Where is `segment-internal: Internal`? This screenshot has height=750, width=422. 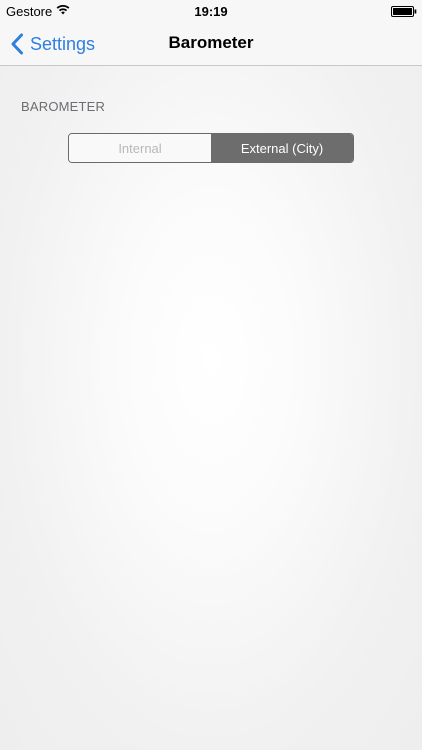
segment-internal: Internal is located at coordinates (140, 148).